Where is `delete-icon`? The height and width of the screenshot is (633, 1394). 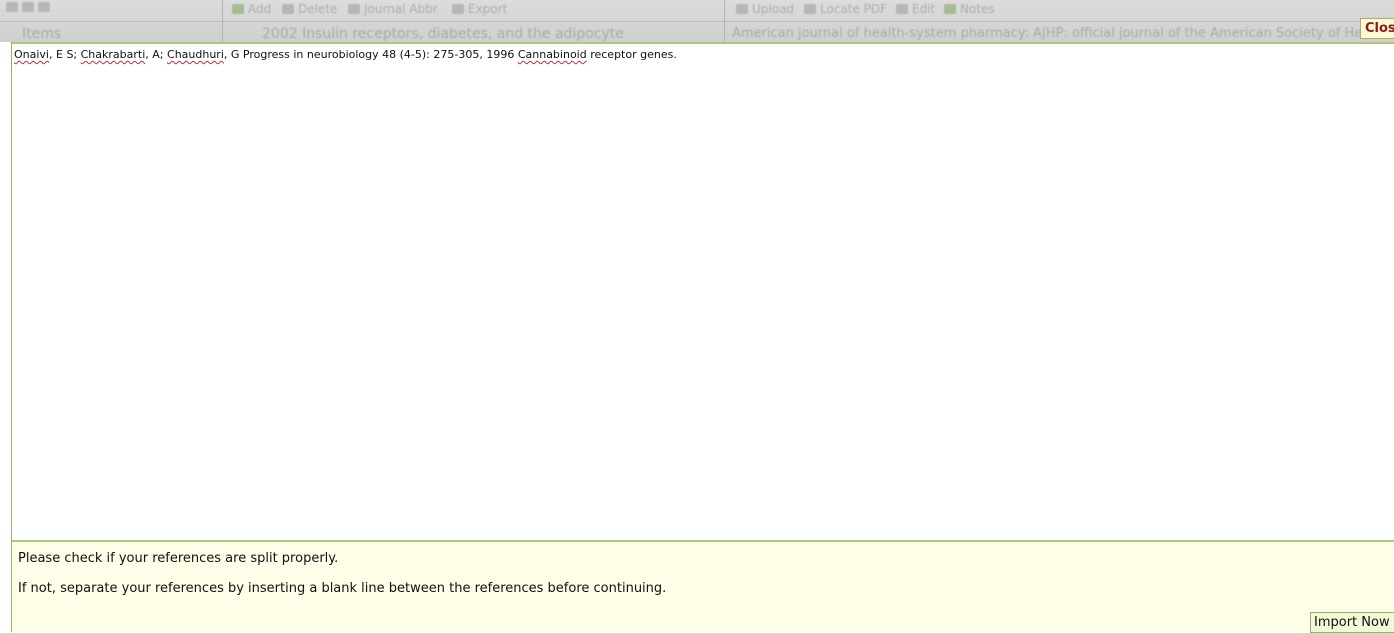
delete-icon is located at coordinates (288, 9).